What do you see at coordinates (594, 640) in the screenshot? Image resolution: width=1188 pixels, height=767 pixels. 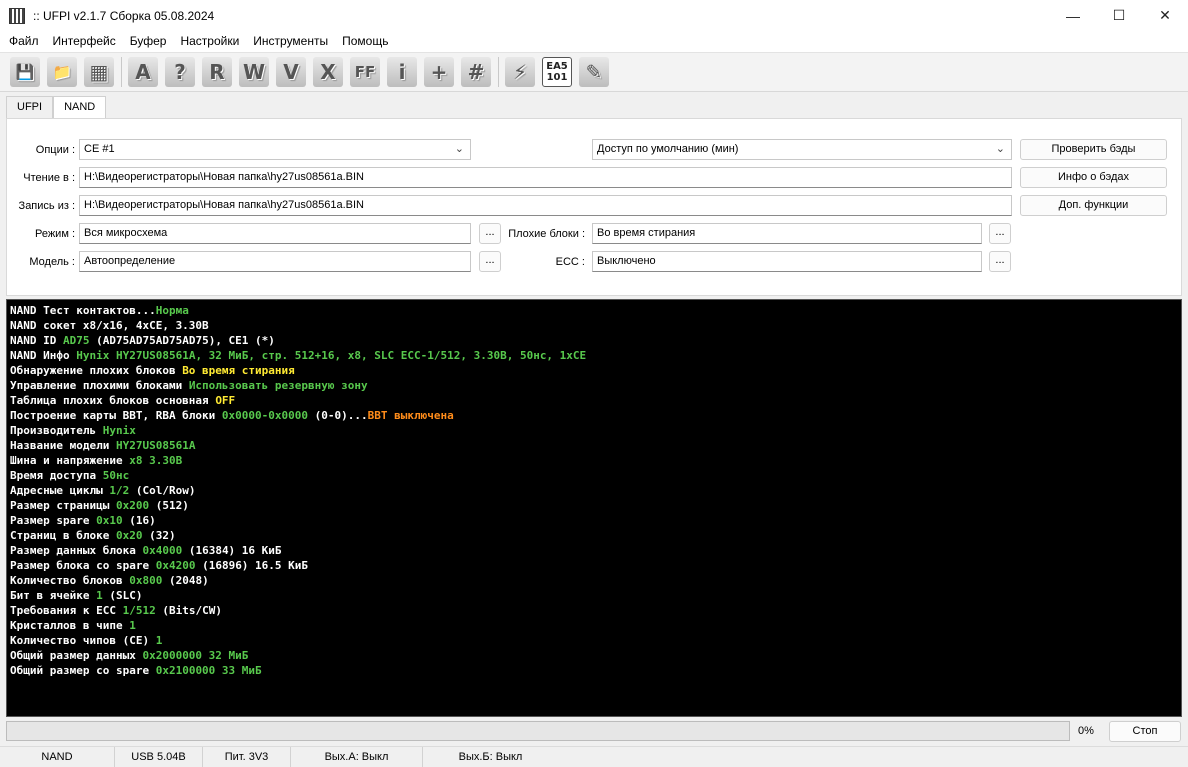 I see `log-line: Количество чипов (CE) 1` at bounding box center [594, 640].